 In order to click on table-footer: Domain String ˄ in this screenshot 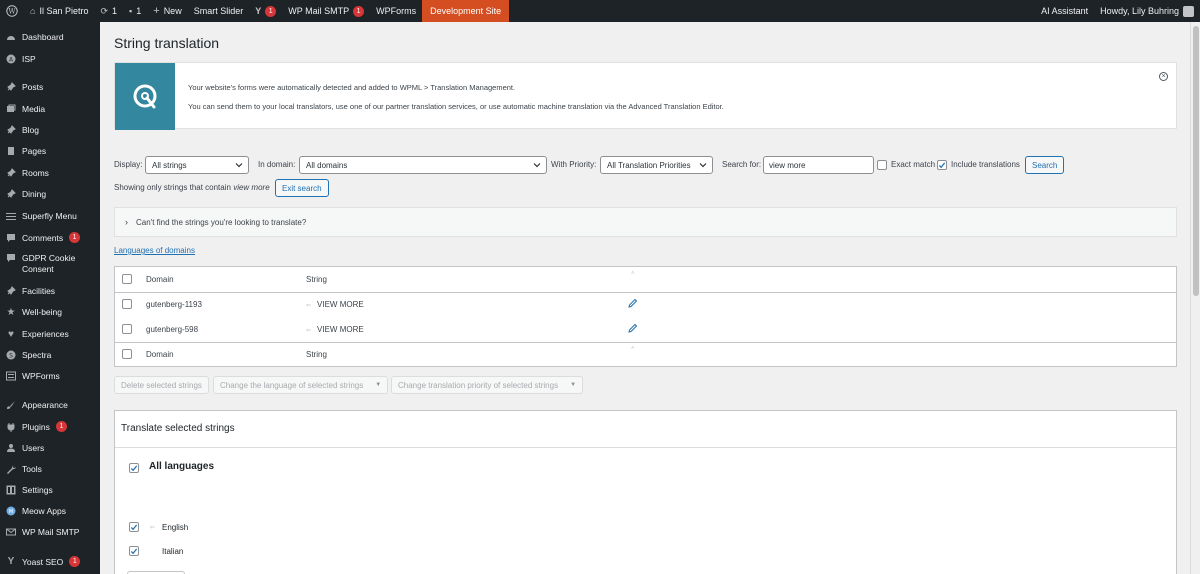, I will do `click(645, 354)`.